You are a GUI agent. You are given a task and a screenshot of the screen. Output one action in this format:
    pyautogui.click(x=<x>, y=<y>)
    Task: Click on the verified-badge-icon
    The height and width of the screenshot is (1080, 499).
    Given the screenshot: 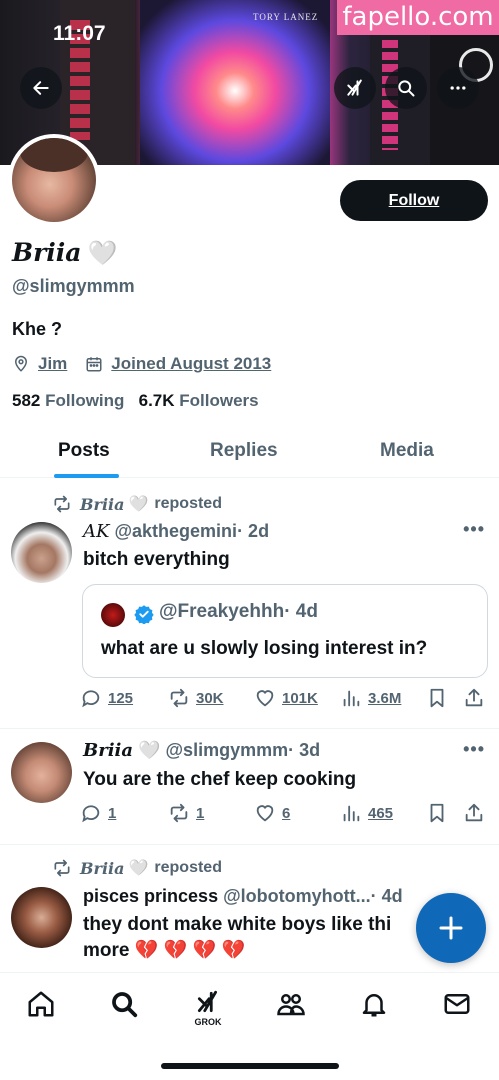 What is the action you would take?
    pyautogui.click(x=144, y=614)
    